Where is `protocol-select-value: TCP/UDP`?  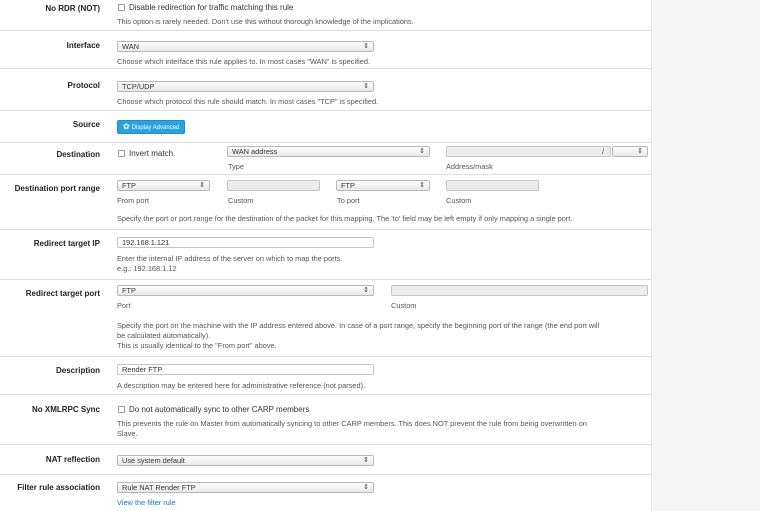 protocol-select-value: TCP/UDP is located at coordinates (138, 86).